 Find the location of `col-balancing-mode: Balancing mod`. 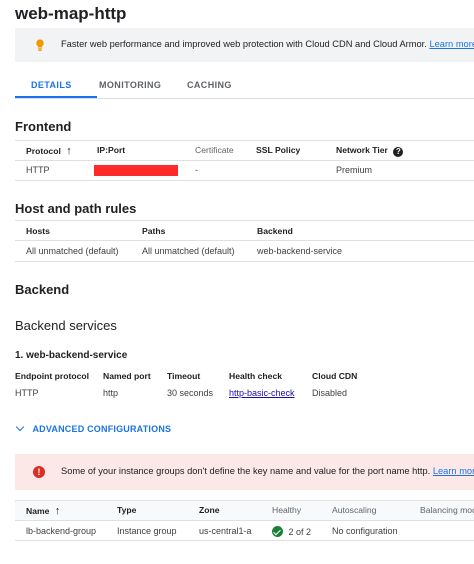

col-balancing-mode: Balancing mod is located at coordinates (447, 510).